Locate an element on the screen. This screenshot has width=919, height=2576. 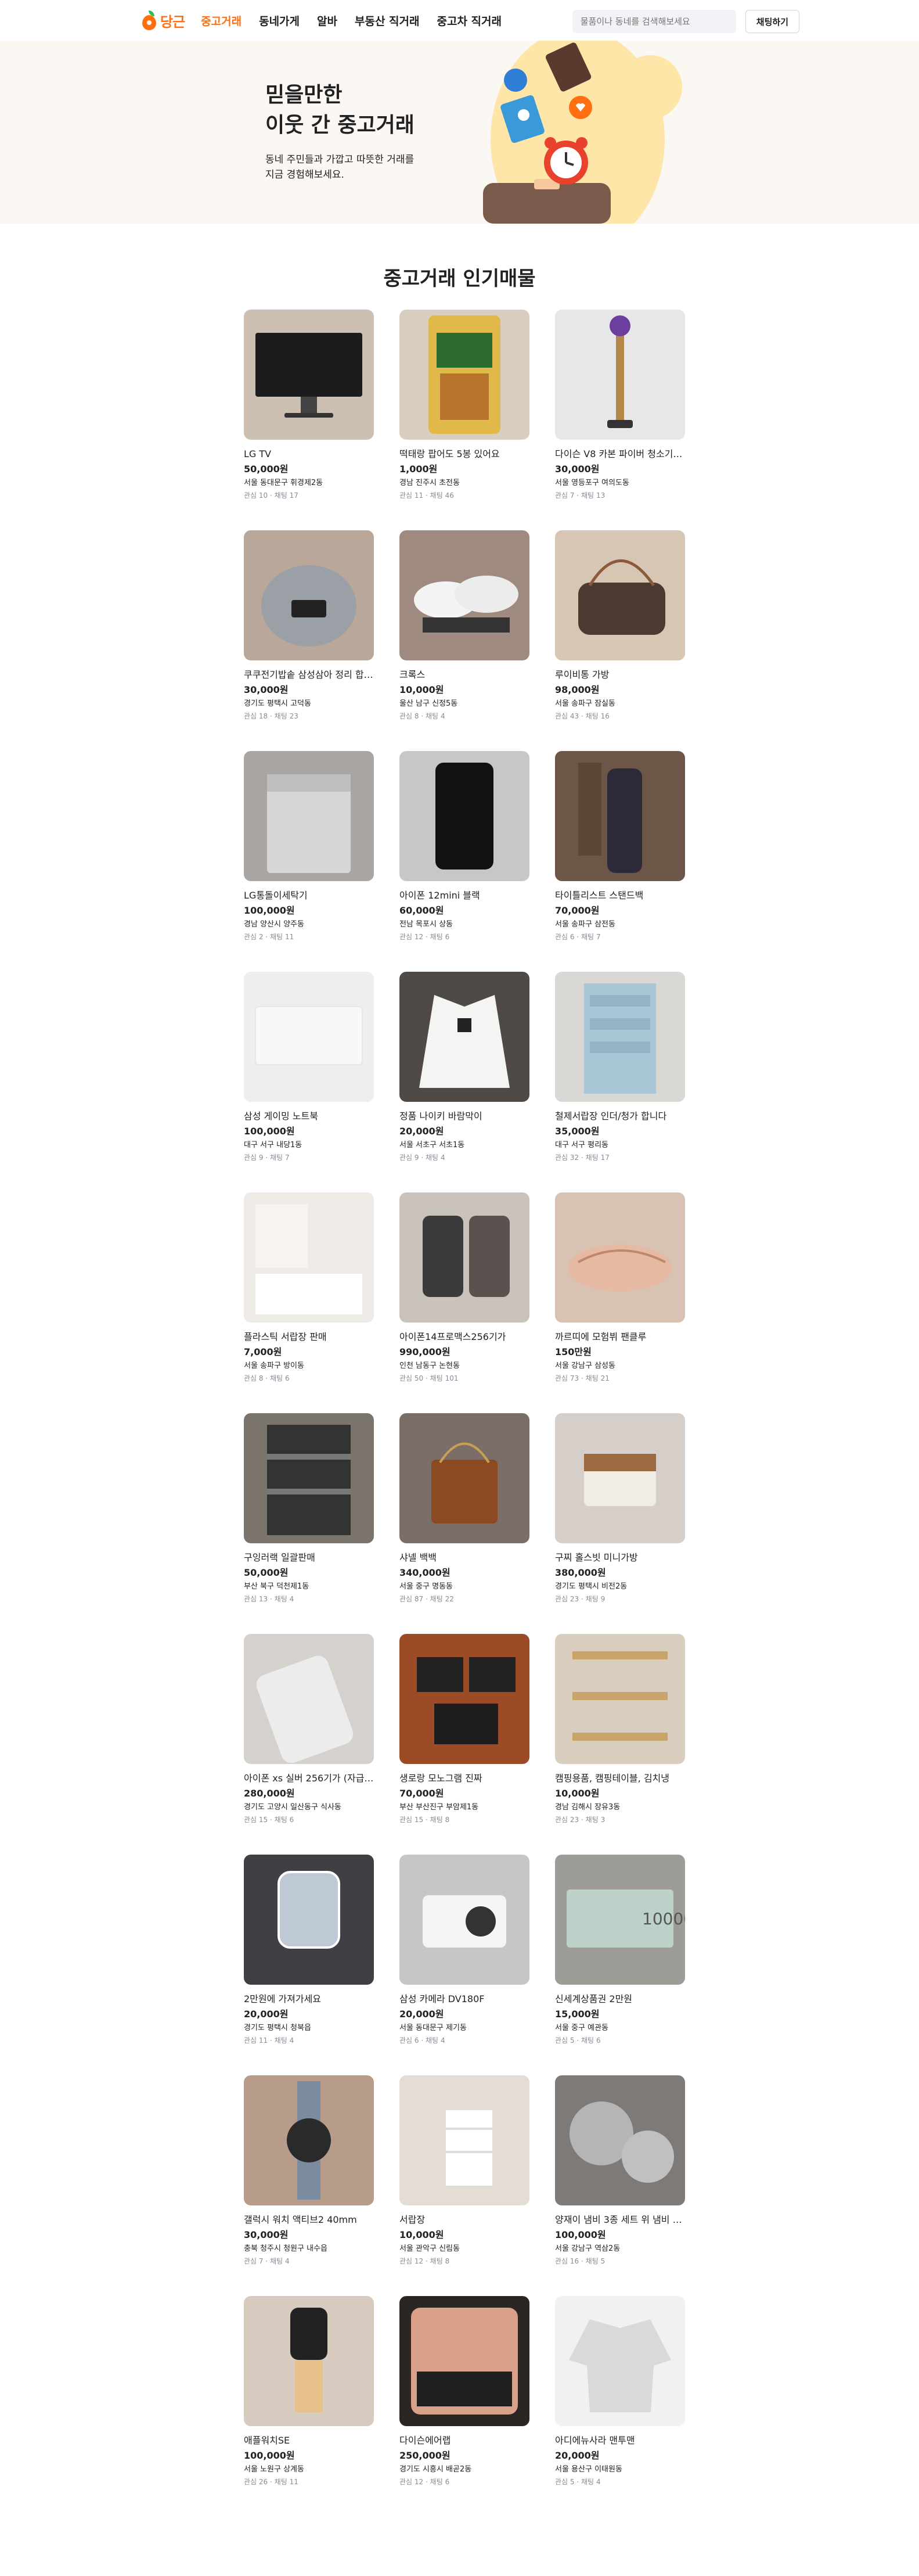
product-card: 다이슨에어랩 250,000원 경기도 시흥시 배곧2동 관심 12 · 채팅 6 is located at coordinates (464, 2407).